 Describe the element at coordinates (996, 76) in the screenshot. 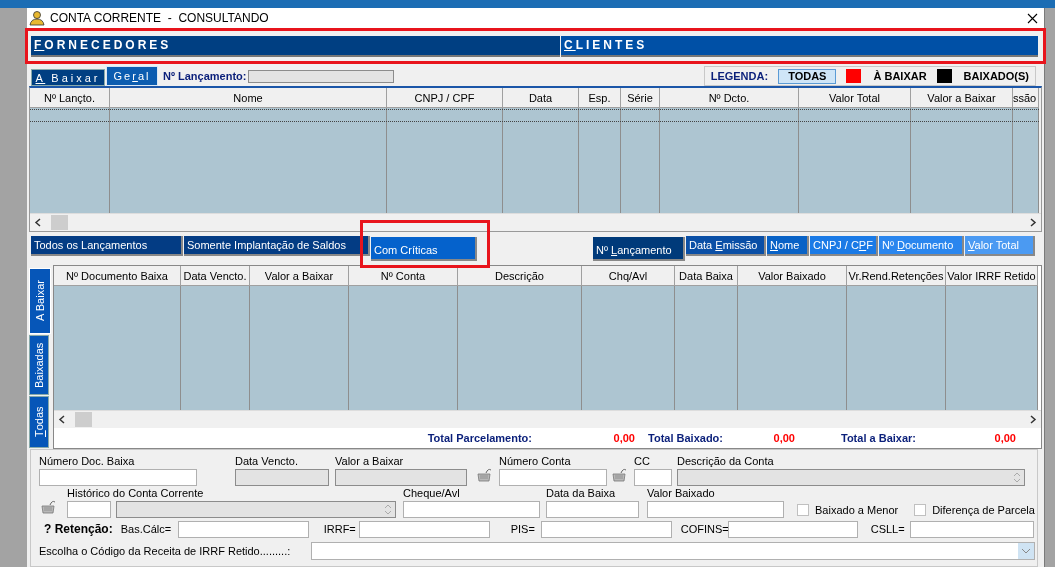

I see `legend-label: BAIXADO(S)` at that location.